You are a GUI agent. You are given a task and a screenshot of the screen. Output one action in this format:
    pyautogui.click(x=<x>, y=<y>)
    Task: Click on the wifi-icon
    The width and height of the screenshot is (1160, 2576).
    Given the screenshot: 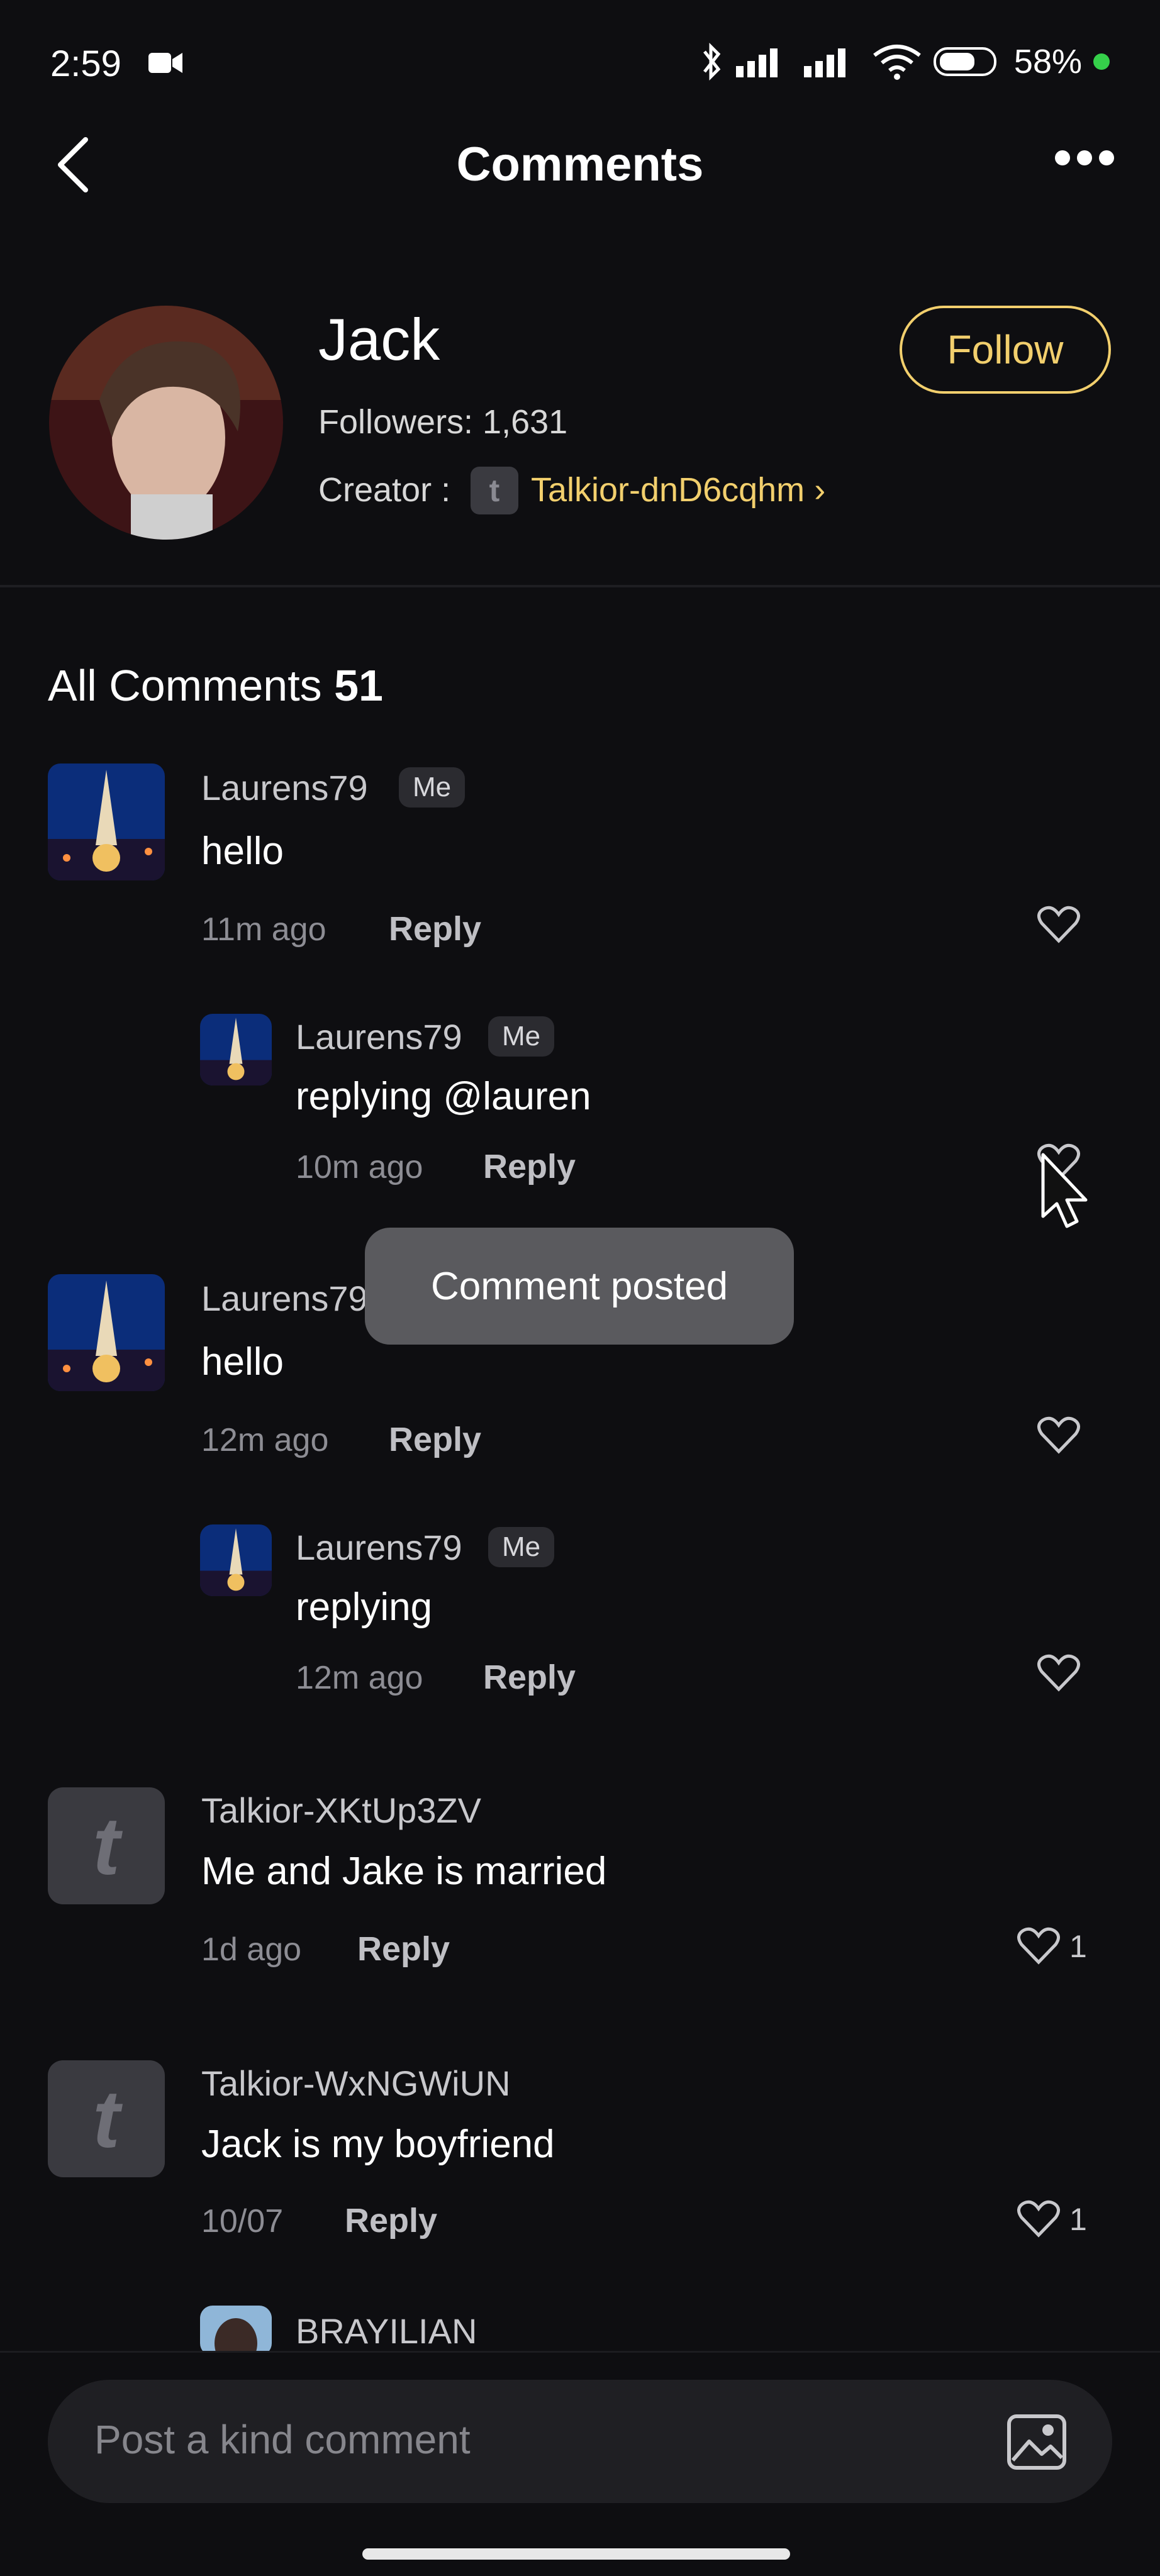 What is the action you would take?
    pyautogui.click(x=897, y=62)
    